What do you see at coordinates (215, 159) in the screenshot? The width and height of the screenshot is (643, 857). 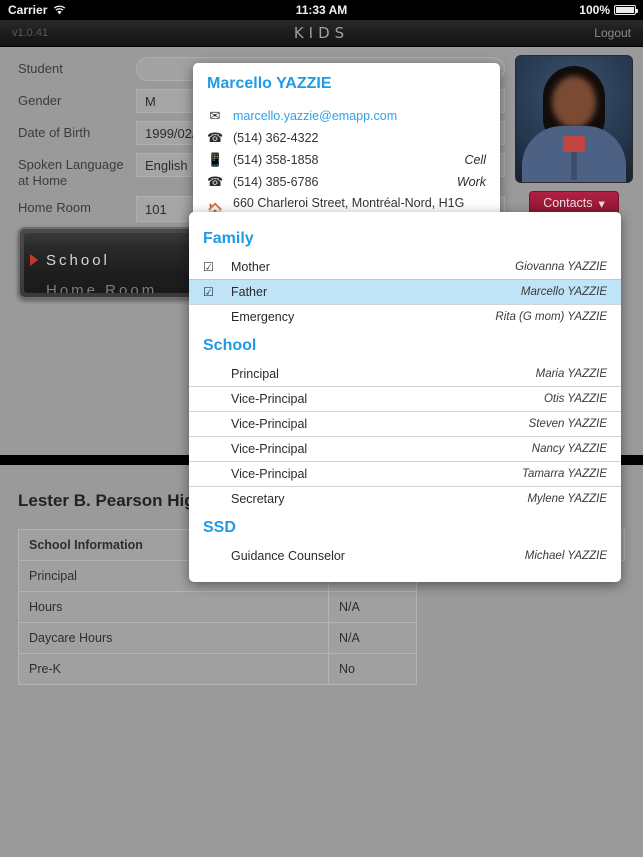 I see `mobile-icon: 📱` at bounding box center [215, 159].